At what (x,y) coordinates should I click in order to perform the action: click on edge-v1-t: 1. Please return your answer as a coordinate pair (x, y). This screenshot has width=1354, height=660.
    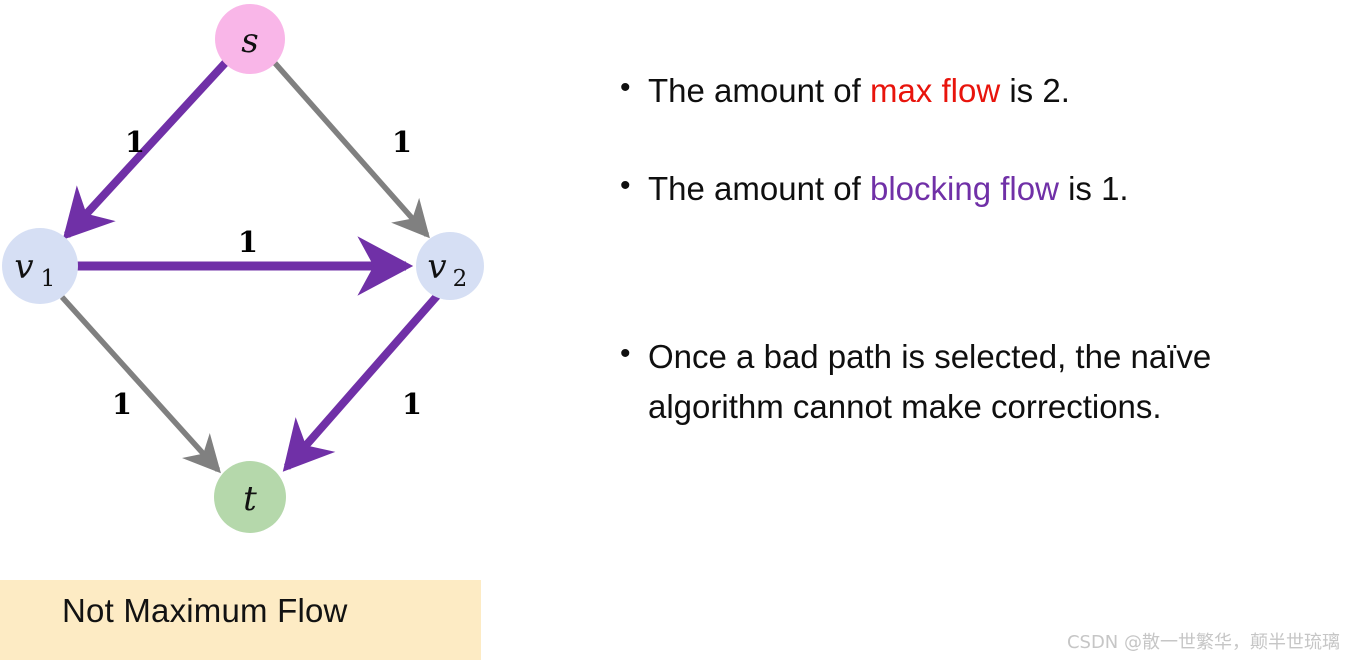
    Looking at the image, I should click on (140, 384).